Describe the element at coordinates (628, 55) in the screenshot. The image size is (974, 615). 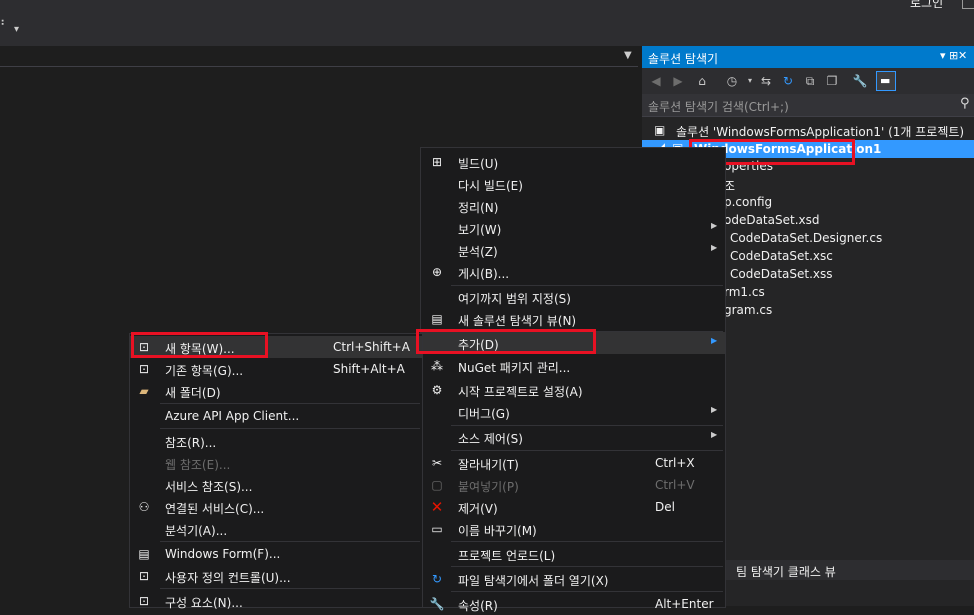
I see `document-tab-dropdown: ▼` at that location.